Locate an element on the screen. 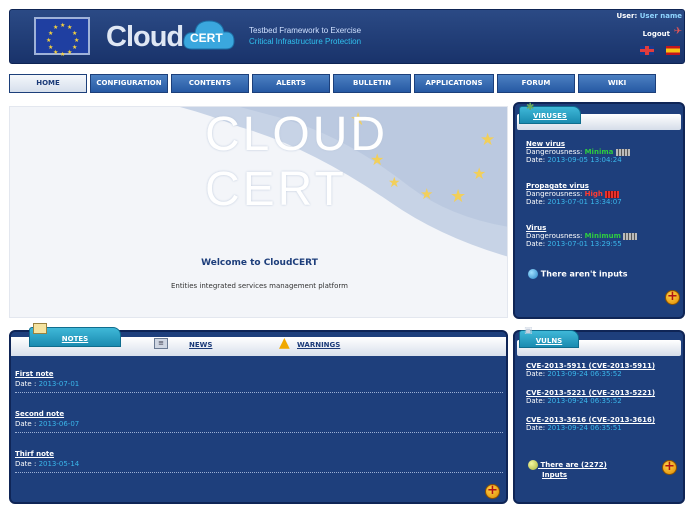 The image size is (685, 505). add-note-button: + is located at coordinates (492, 491).